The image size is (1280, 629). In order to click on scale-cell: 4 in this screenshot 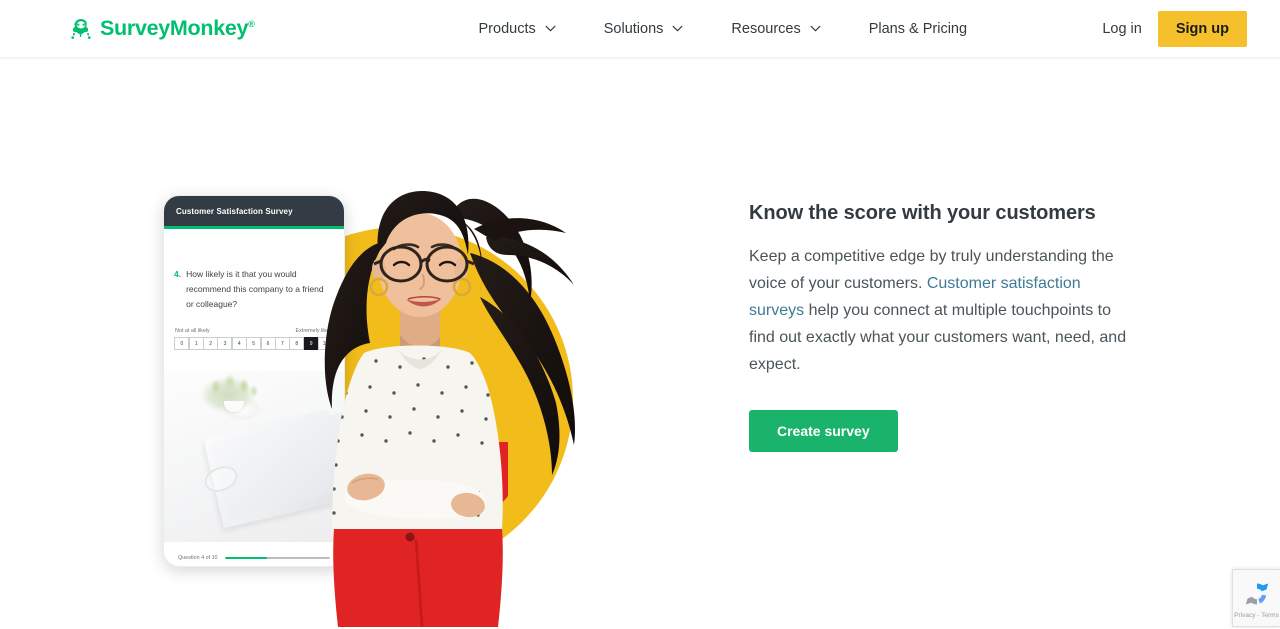, I will do `click(239, 343)`.